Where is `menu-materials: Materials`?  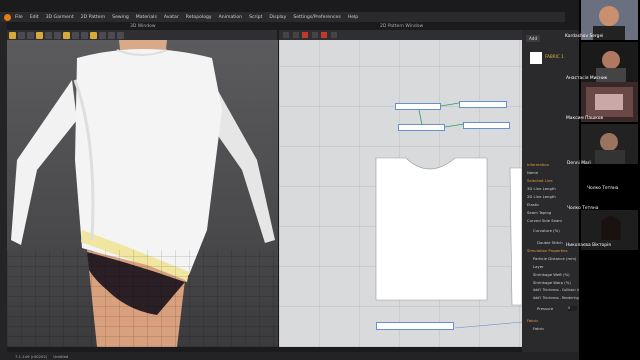
menu-materials: Materials is located at coordinates (146, 17).